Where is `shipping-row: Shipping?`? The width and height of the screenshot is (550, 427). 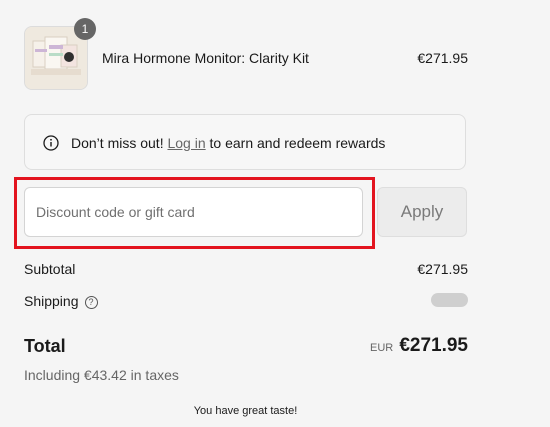 shipping-row: Shipping? is located at coordinates (246, 301).